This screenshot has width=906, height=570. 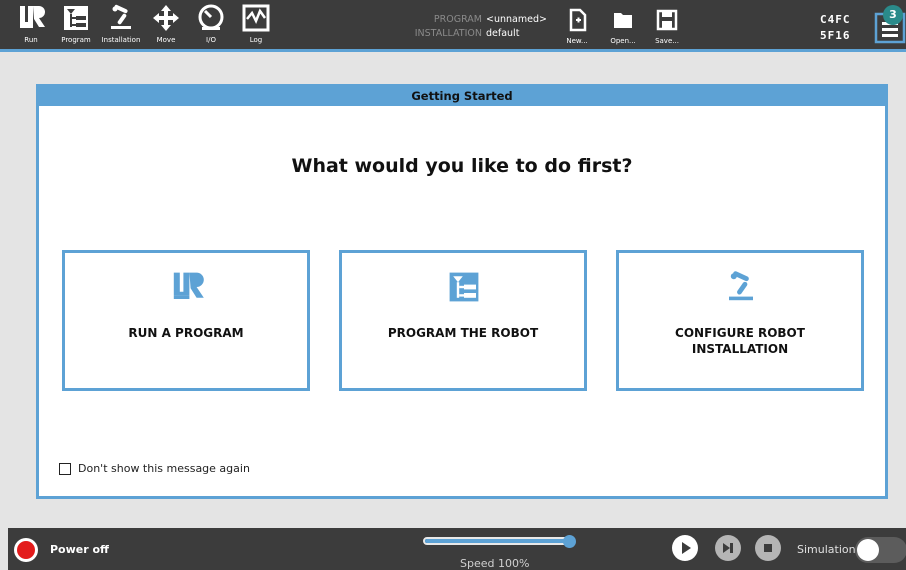 I want to click on folder-icon, so click(x=623, y=20).